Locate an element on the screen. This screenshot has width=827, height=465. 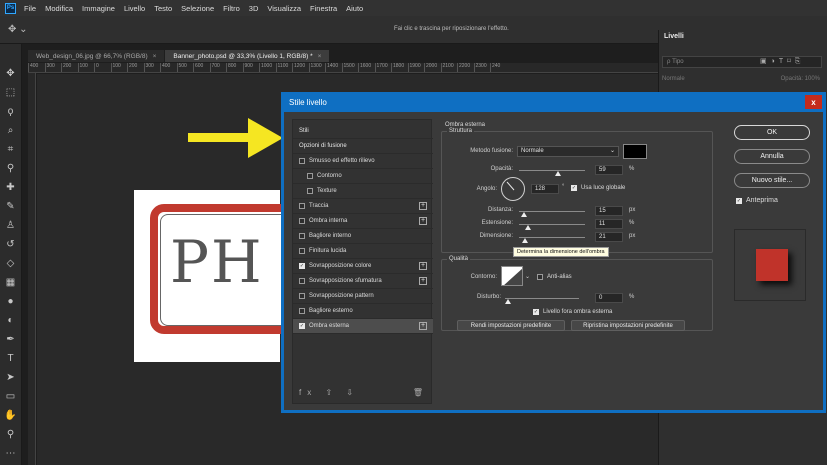
blend-mode-select: Normale ⌄ is located at coordinates (568, 151).